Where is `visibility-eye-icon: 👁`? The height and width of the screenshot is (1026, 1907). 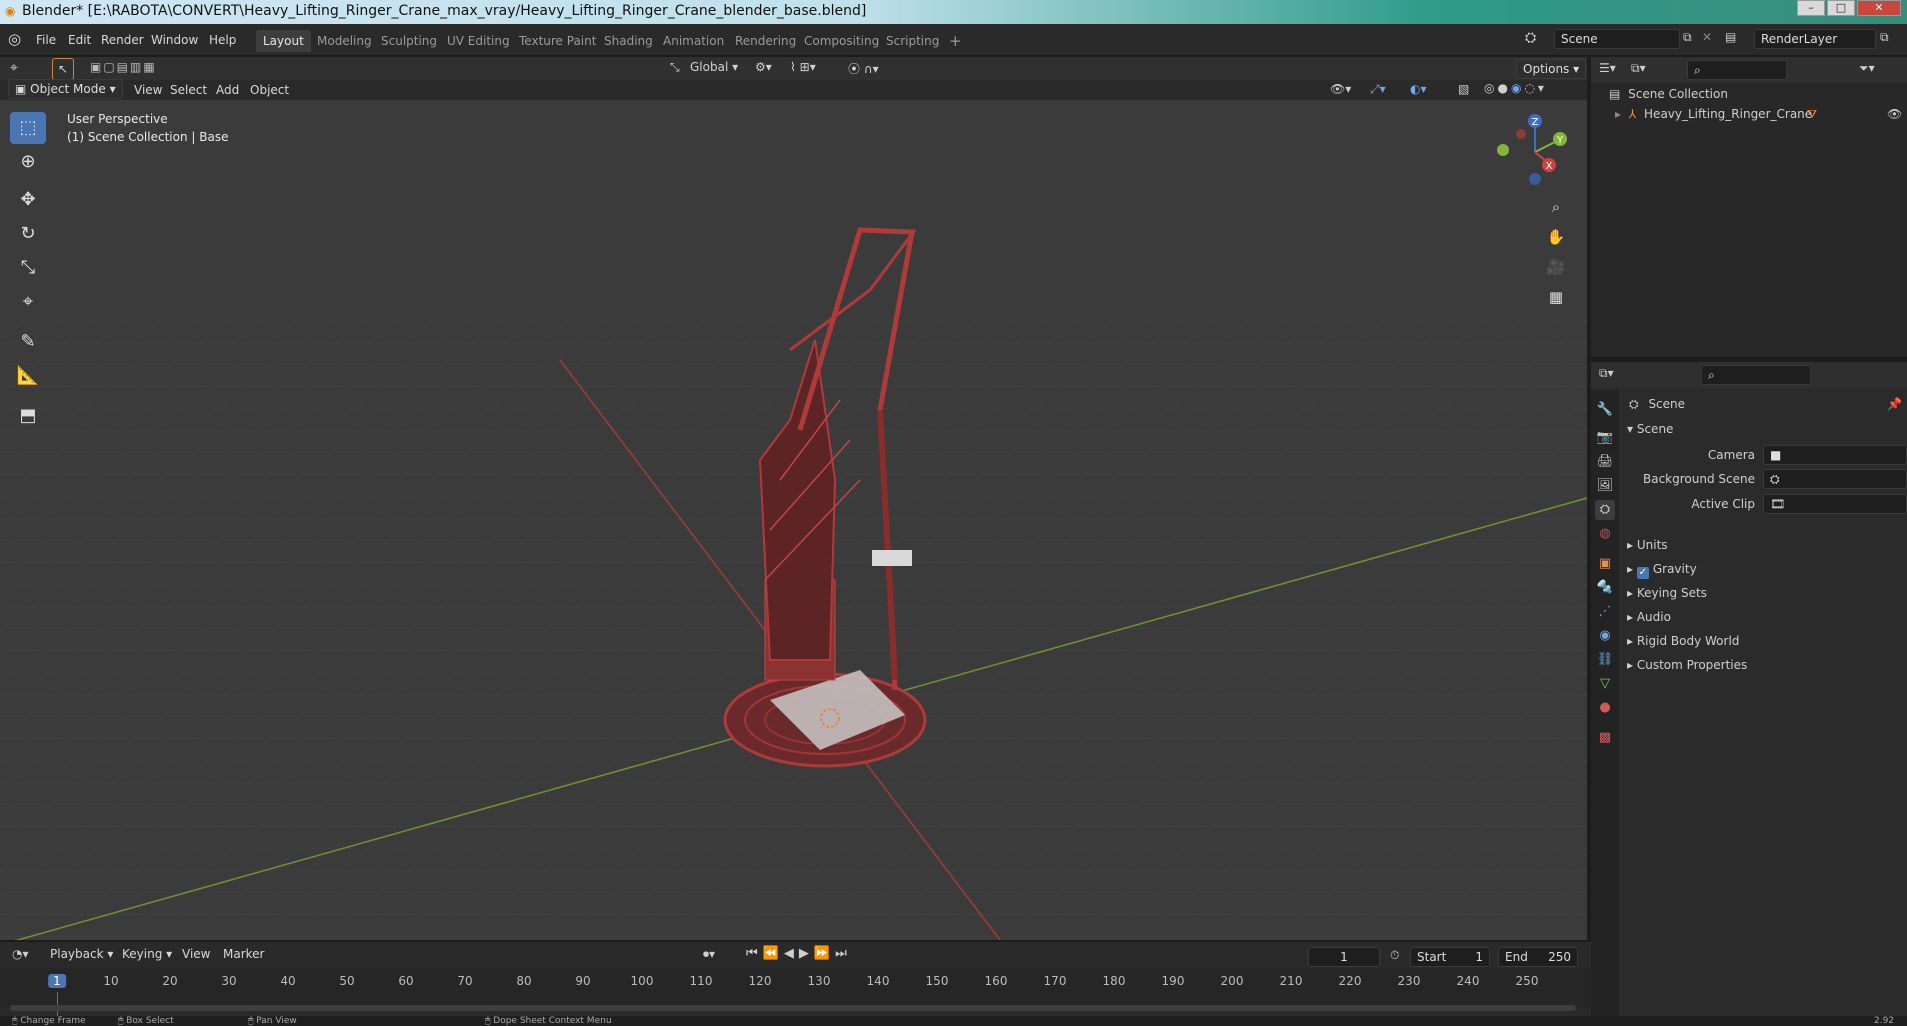
visibility-eye-icon: 👁 is located at coordinates (1894, 114).